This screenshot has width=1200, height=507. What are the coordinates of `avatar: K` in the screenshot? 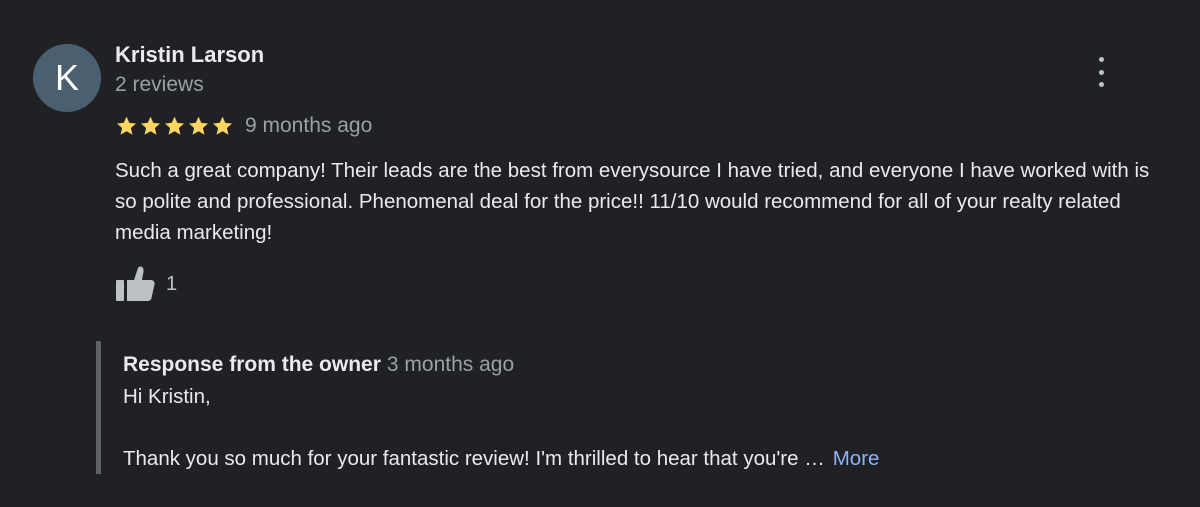 It's located at (67, 78).